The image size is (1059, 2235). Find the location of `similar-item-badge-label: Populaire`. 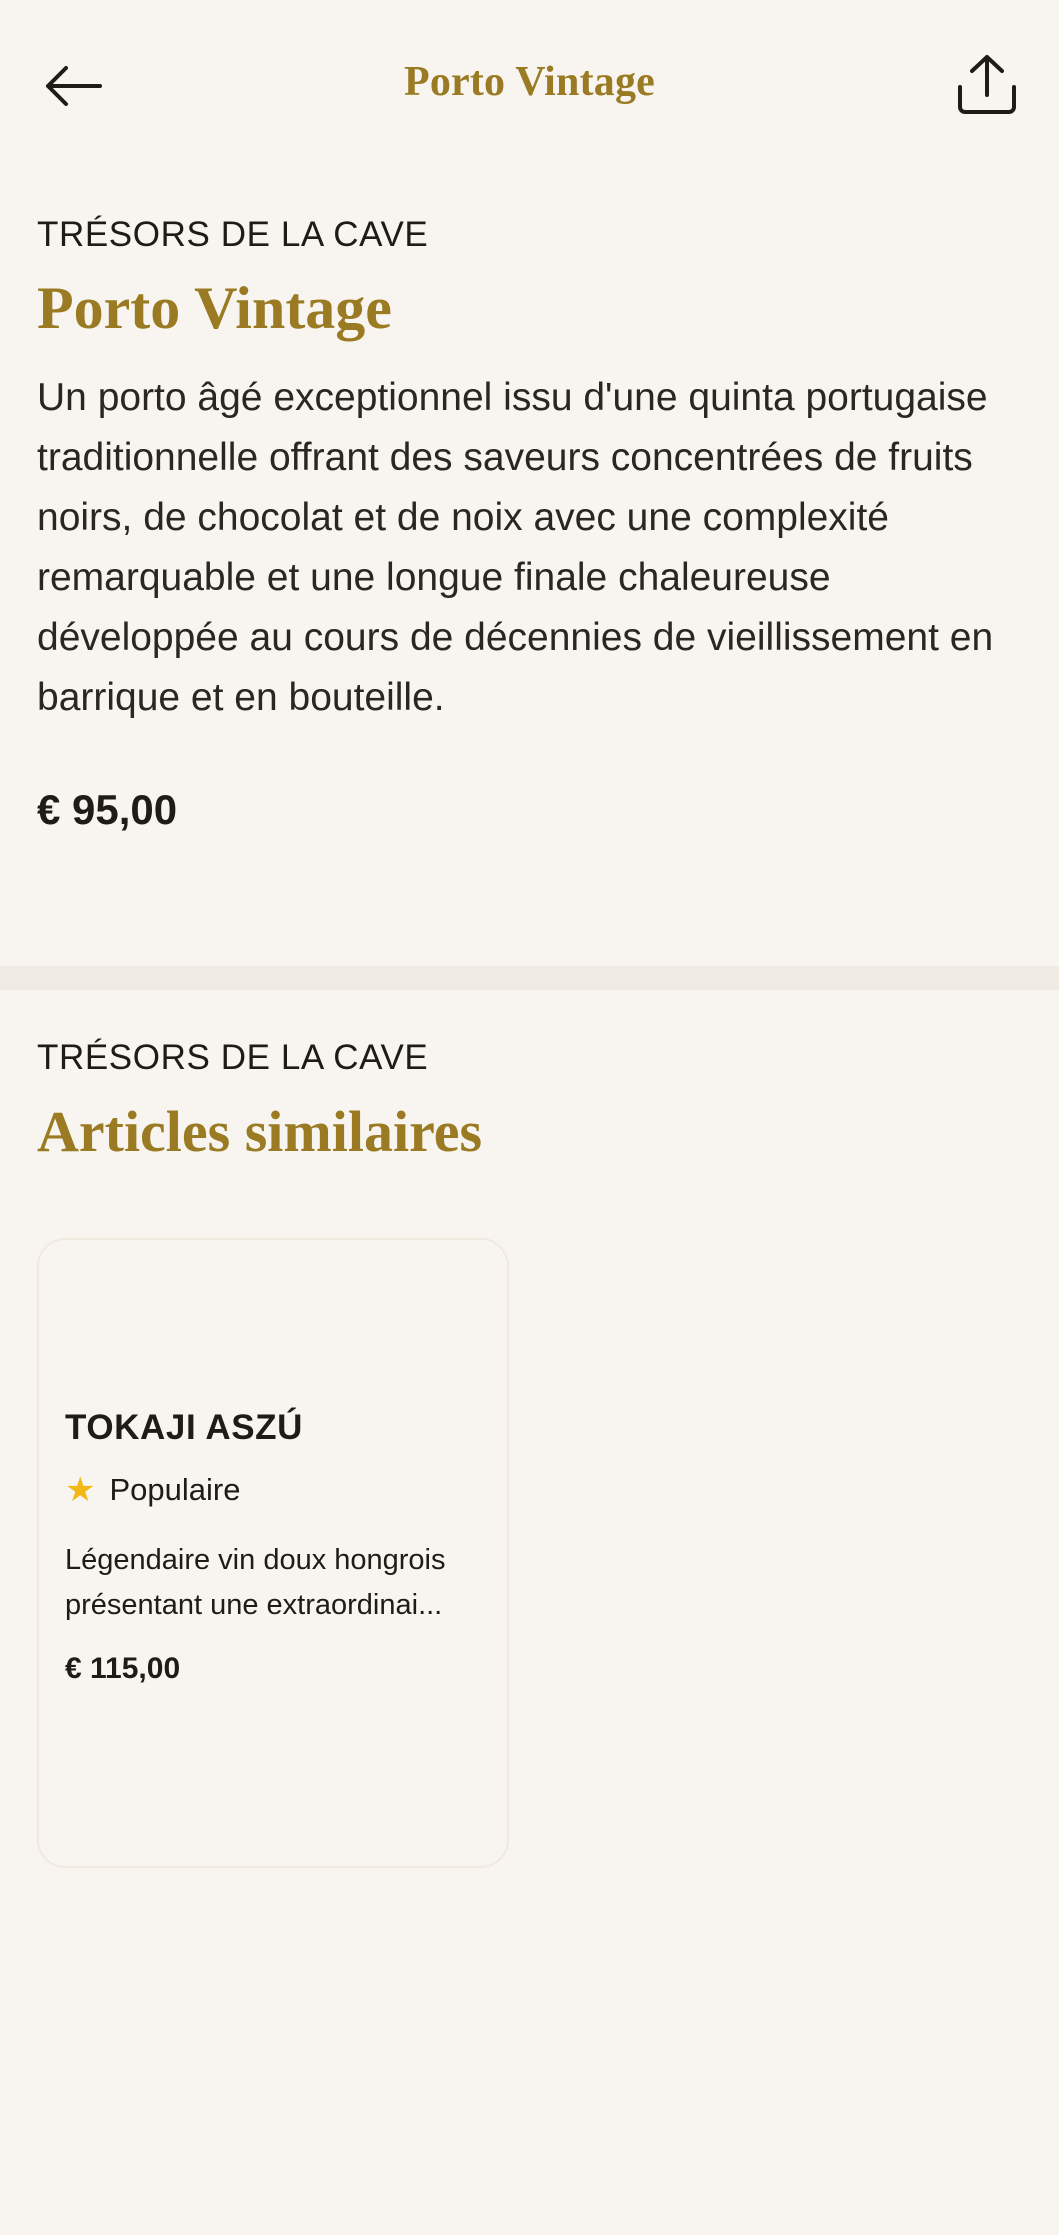

similar-item-badge-label: Populaire is located at coordinates (175, 1489).